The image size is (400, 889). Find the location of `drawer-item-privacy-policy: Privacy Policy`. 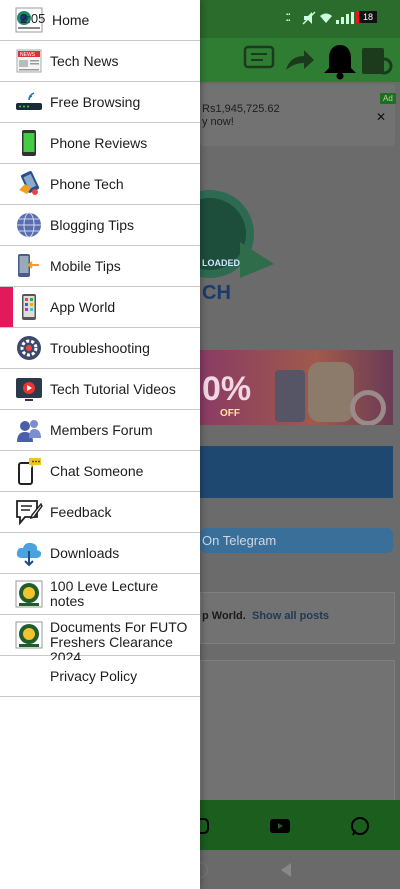

drawer-item-privacy-policy: Privacy Policy is located at coordinates (100, 676).